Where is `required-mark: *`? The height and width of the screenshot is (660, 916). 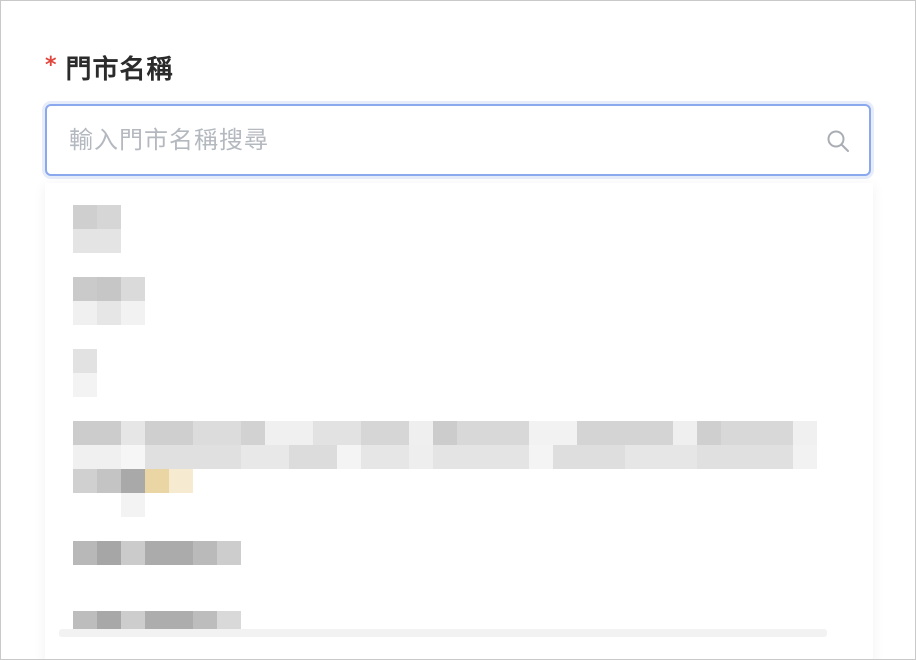
required-mark: * is located at coordinates (51, 65).